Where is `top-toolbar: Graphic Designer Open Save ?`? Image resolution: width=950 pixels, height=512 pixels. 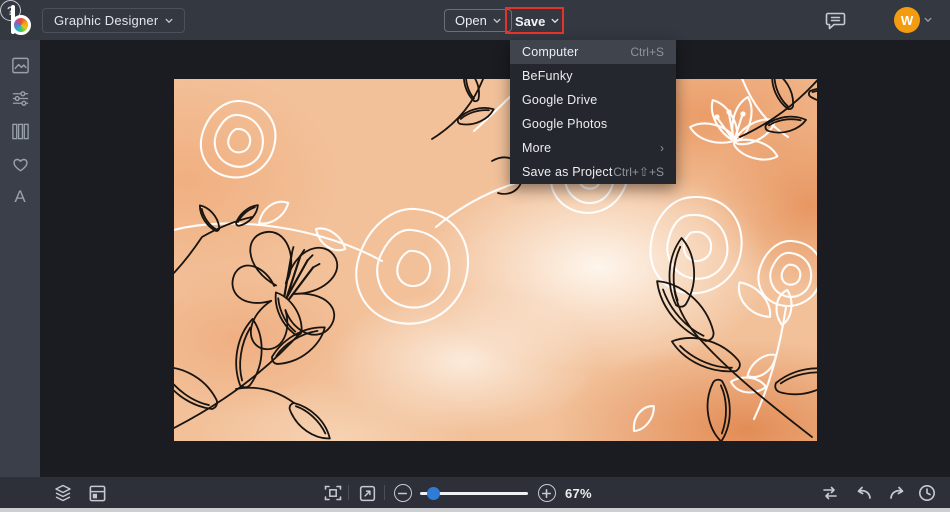 top-toolbar: Graphic Designer Open Save ? is located at coordinates (475, 20).